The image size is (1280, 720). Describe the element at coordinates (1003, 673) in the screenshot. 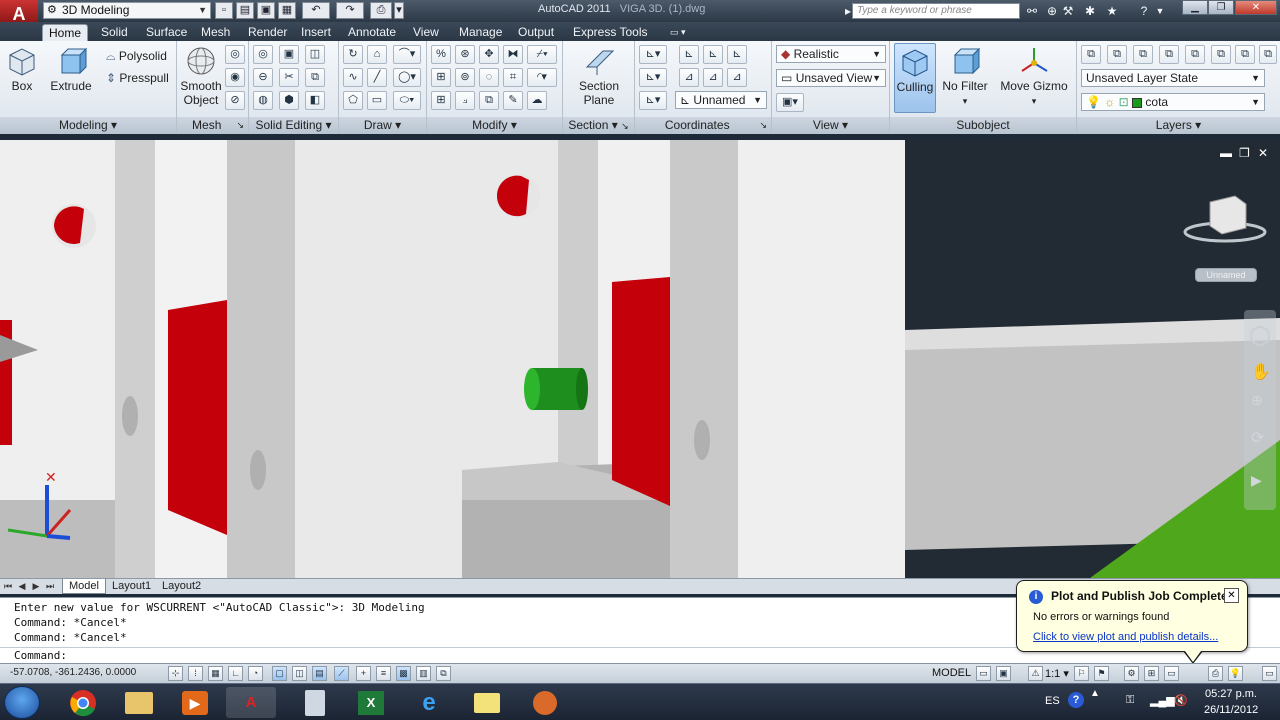

I see `quick-view-drawings-icon: ▣` at that location.